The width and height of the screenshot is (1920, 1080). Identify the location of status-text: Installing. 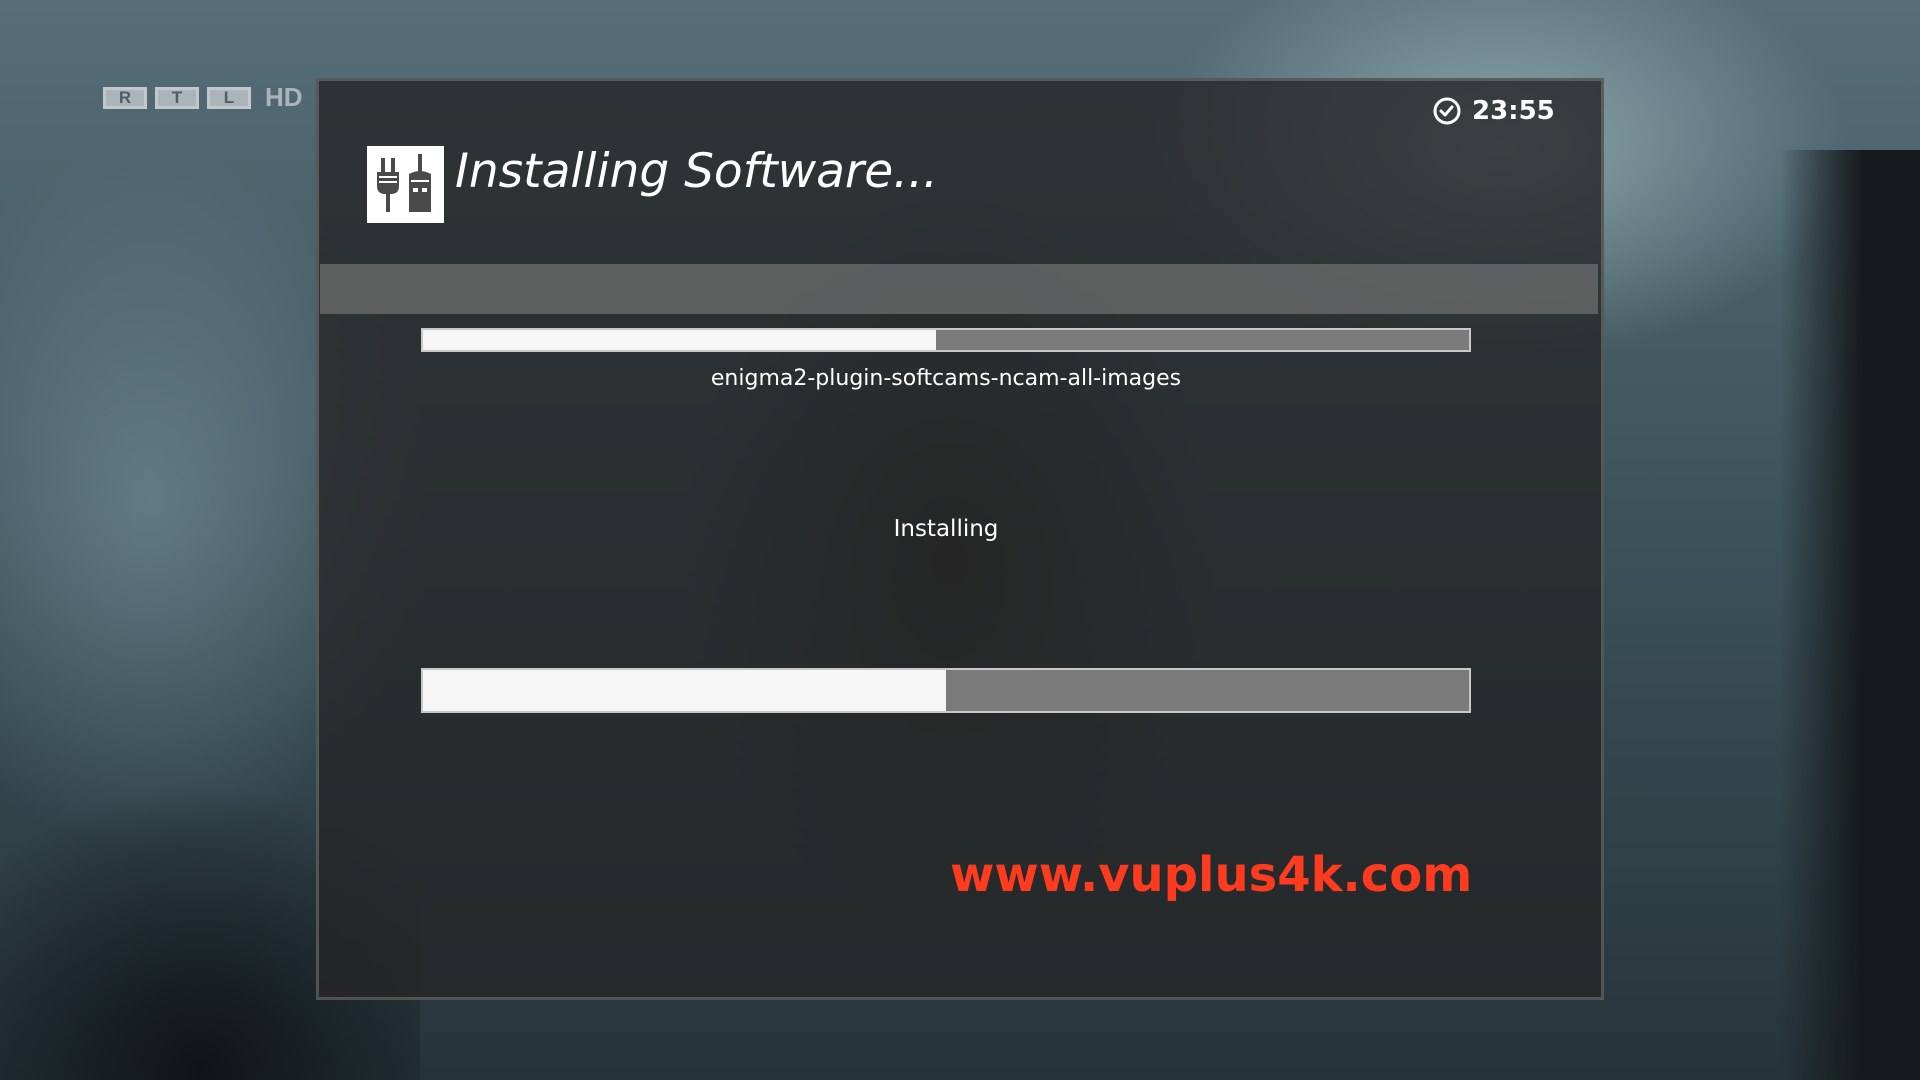
(946, 529).